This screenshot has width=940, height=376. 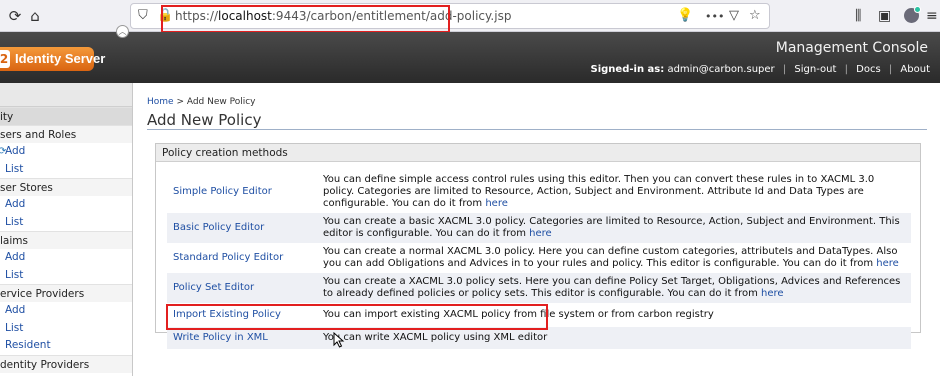 What do you see at coordinates (143, 15) in the screenshot?
I see `shield-icon: ⛉` at bounding box center [143, 15].